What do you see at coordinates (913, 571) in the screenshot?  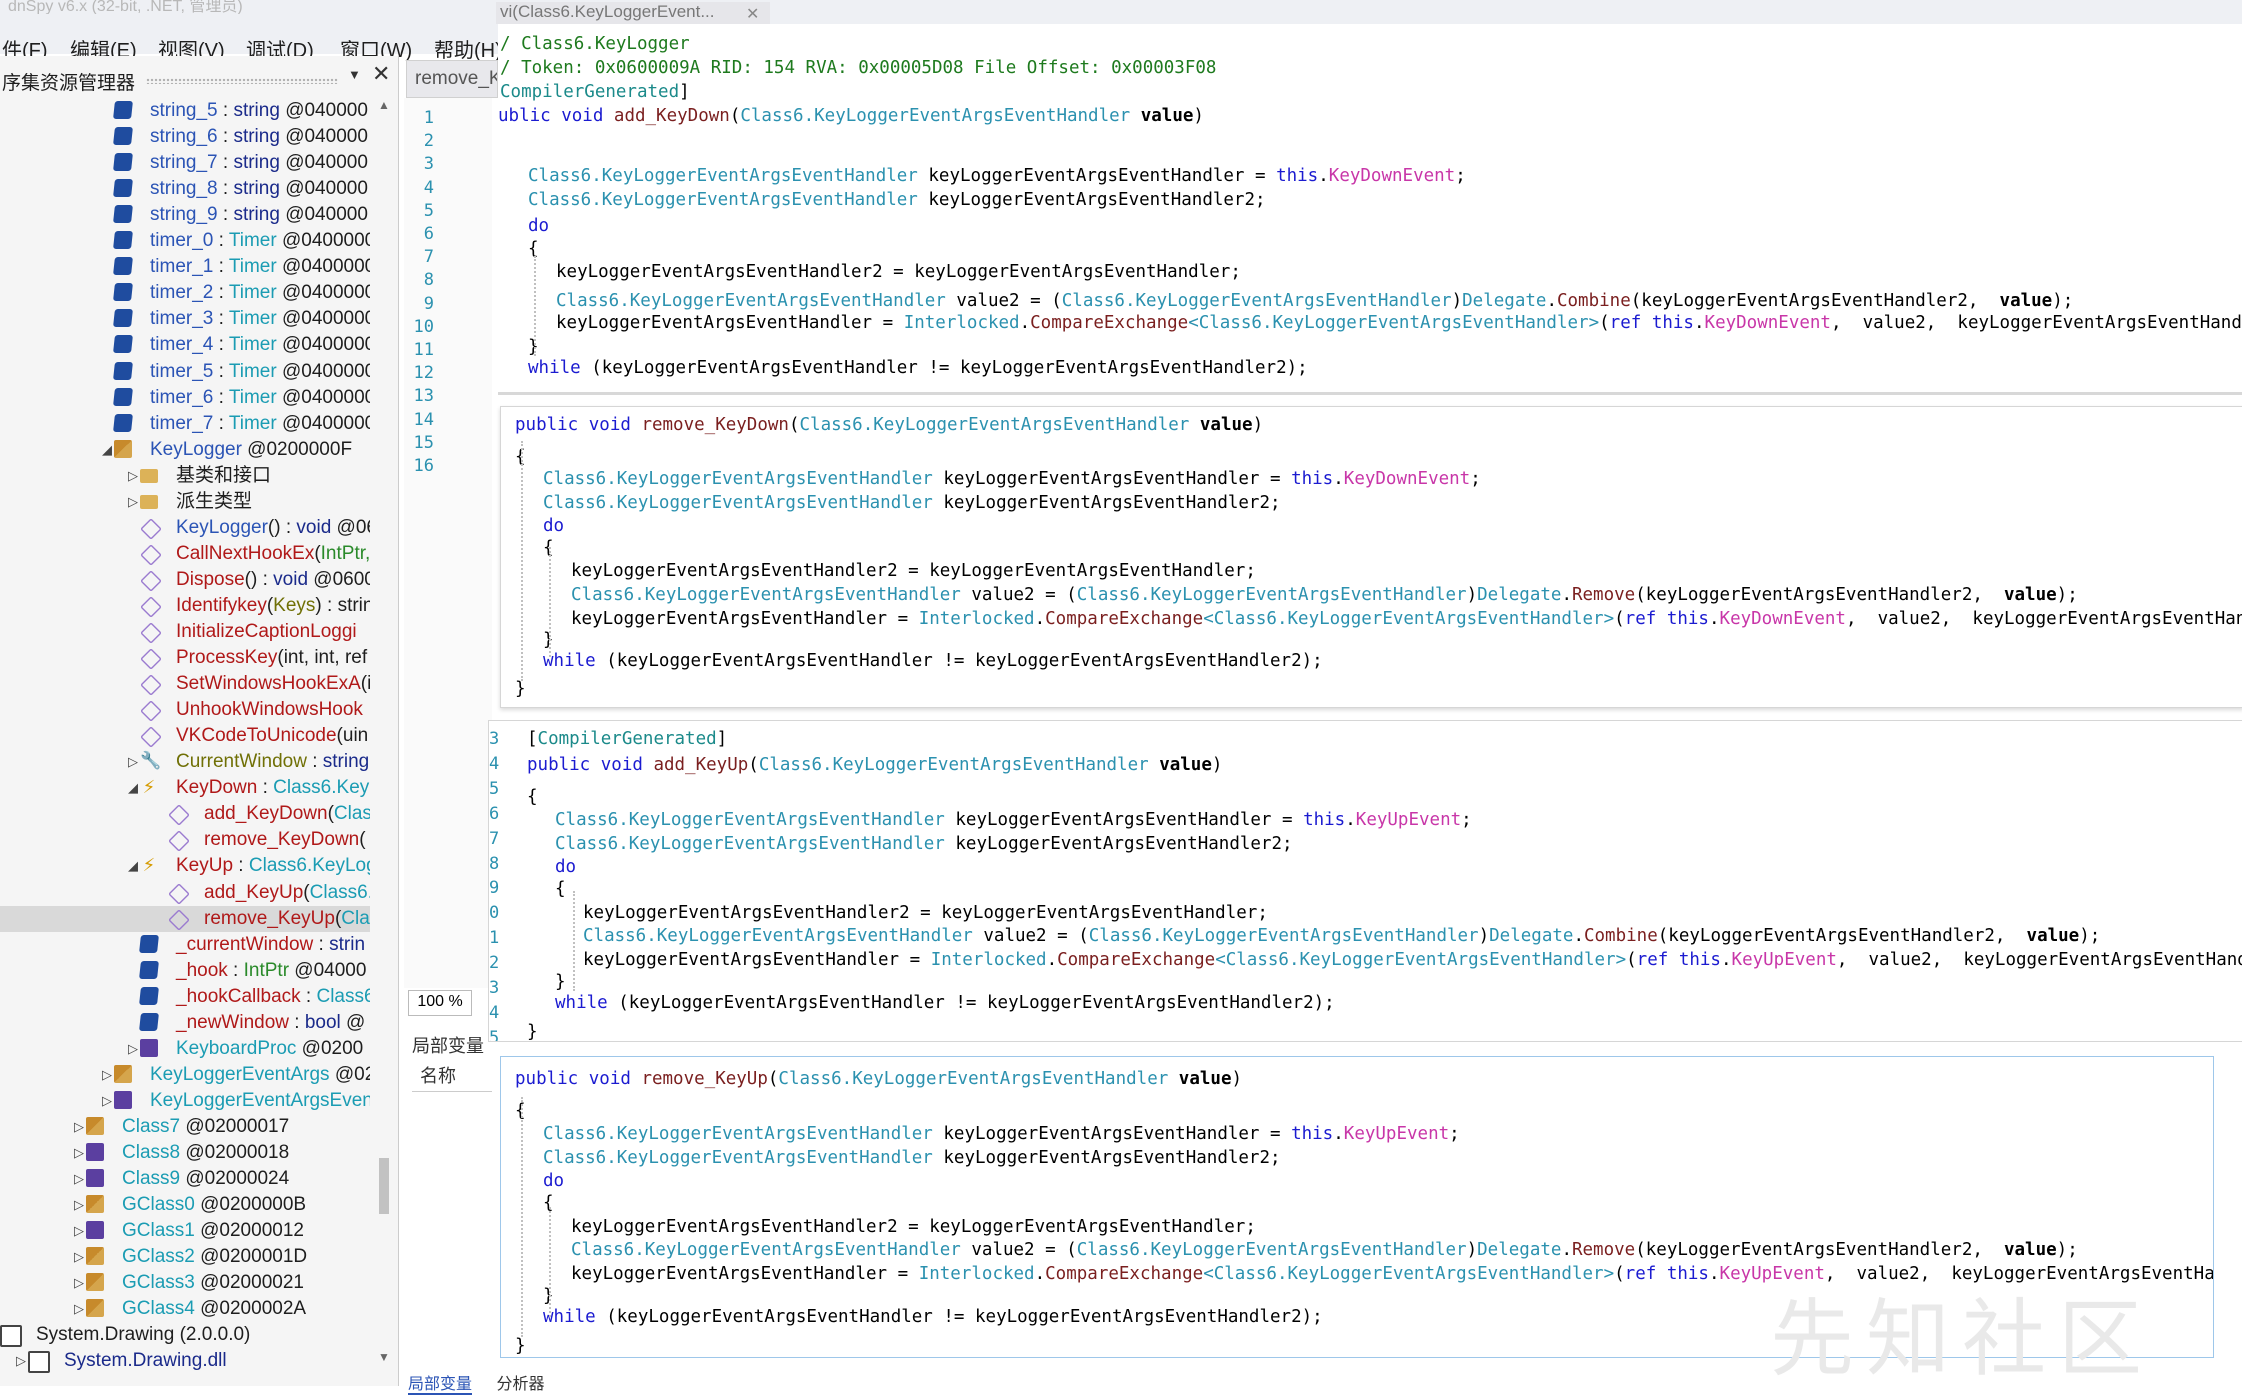 I see `code-token: =` at bounding box center [913, 571].